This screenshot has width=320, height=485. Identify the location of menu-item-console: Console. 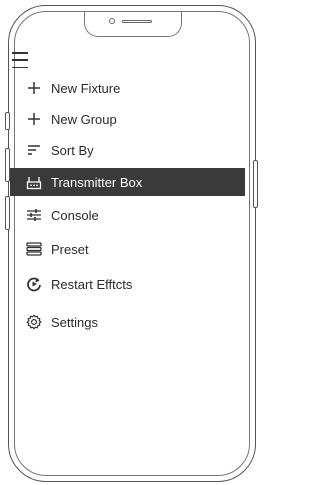
(131, 215).